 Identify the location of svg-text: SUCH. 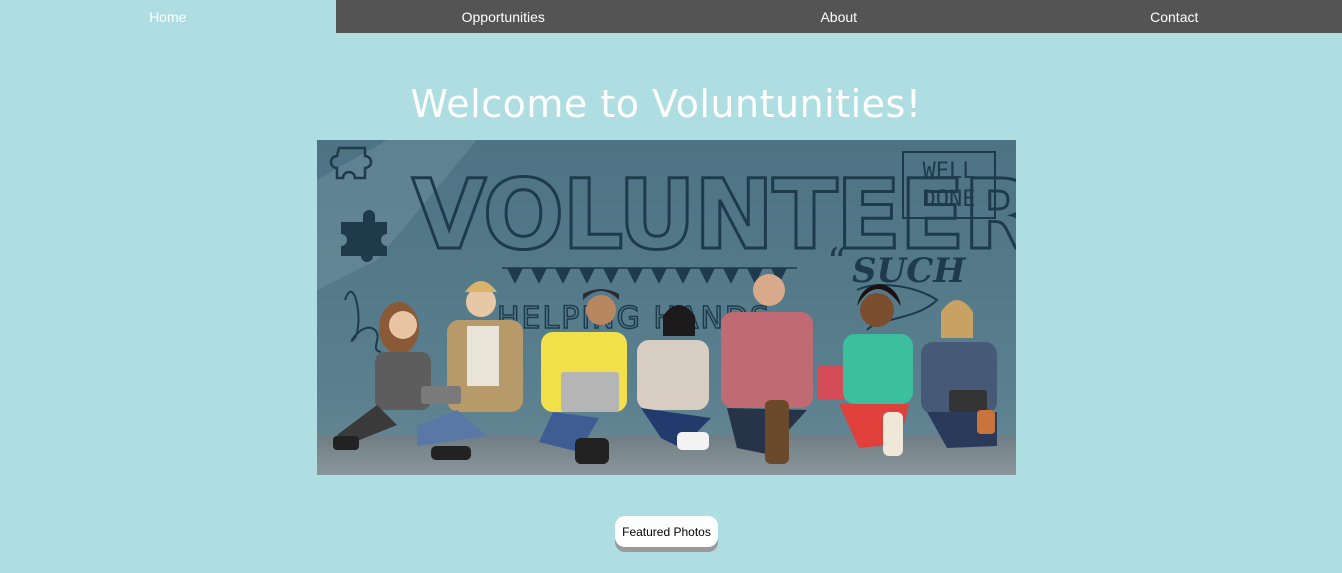
(909, 271).